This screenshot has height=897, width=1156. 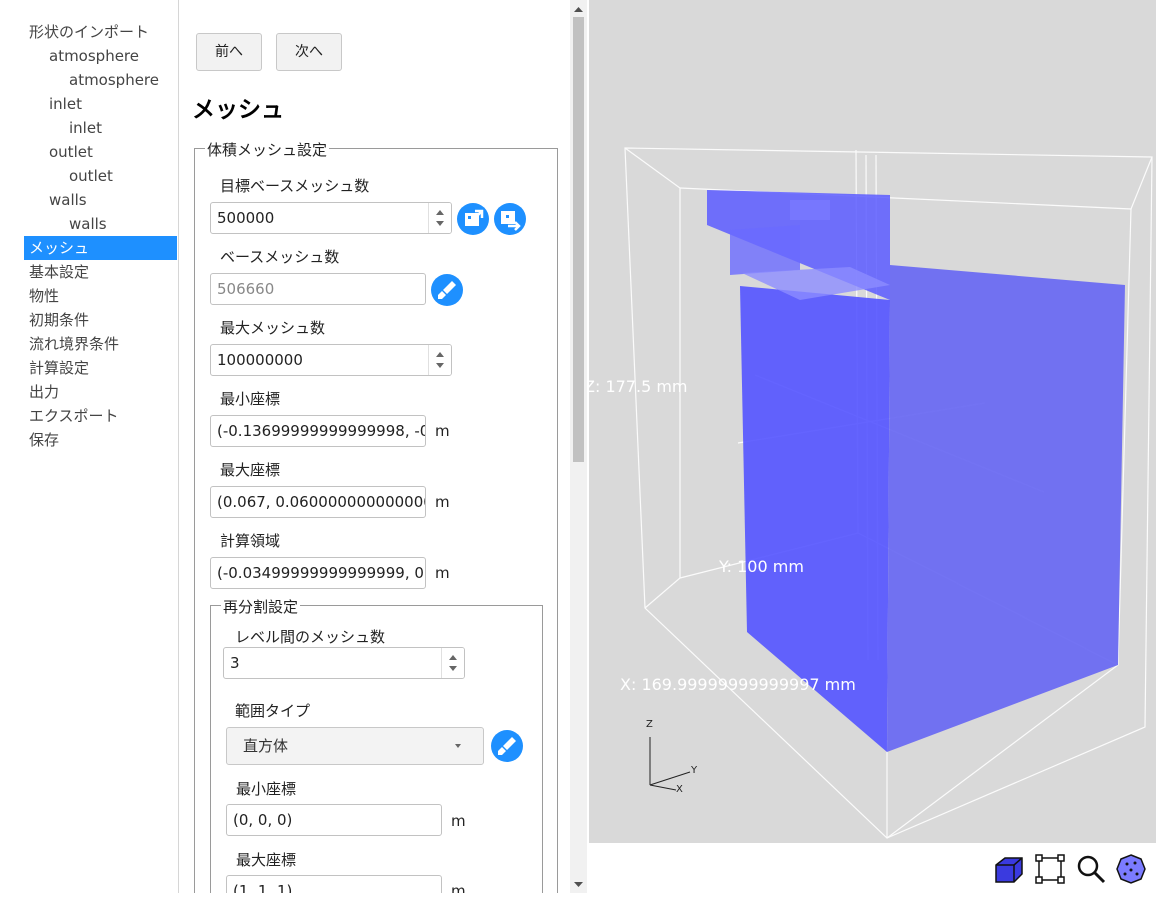 What do you see at coordinates (113, 56) in the screenshot?
I see `sidebar-item-atmosphere: atmosphere` at bounding box center [113, 56].